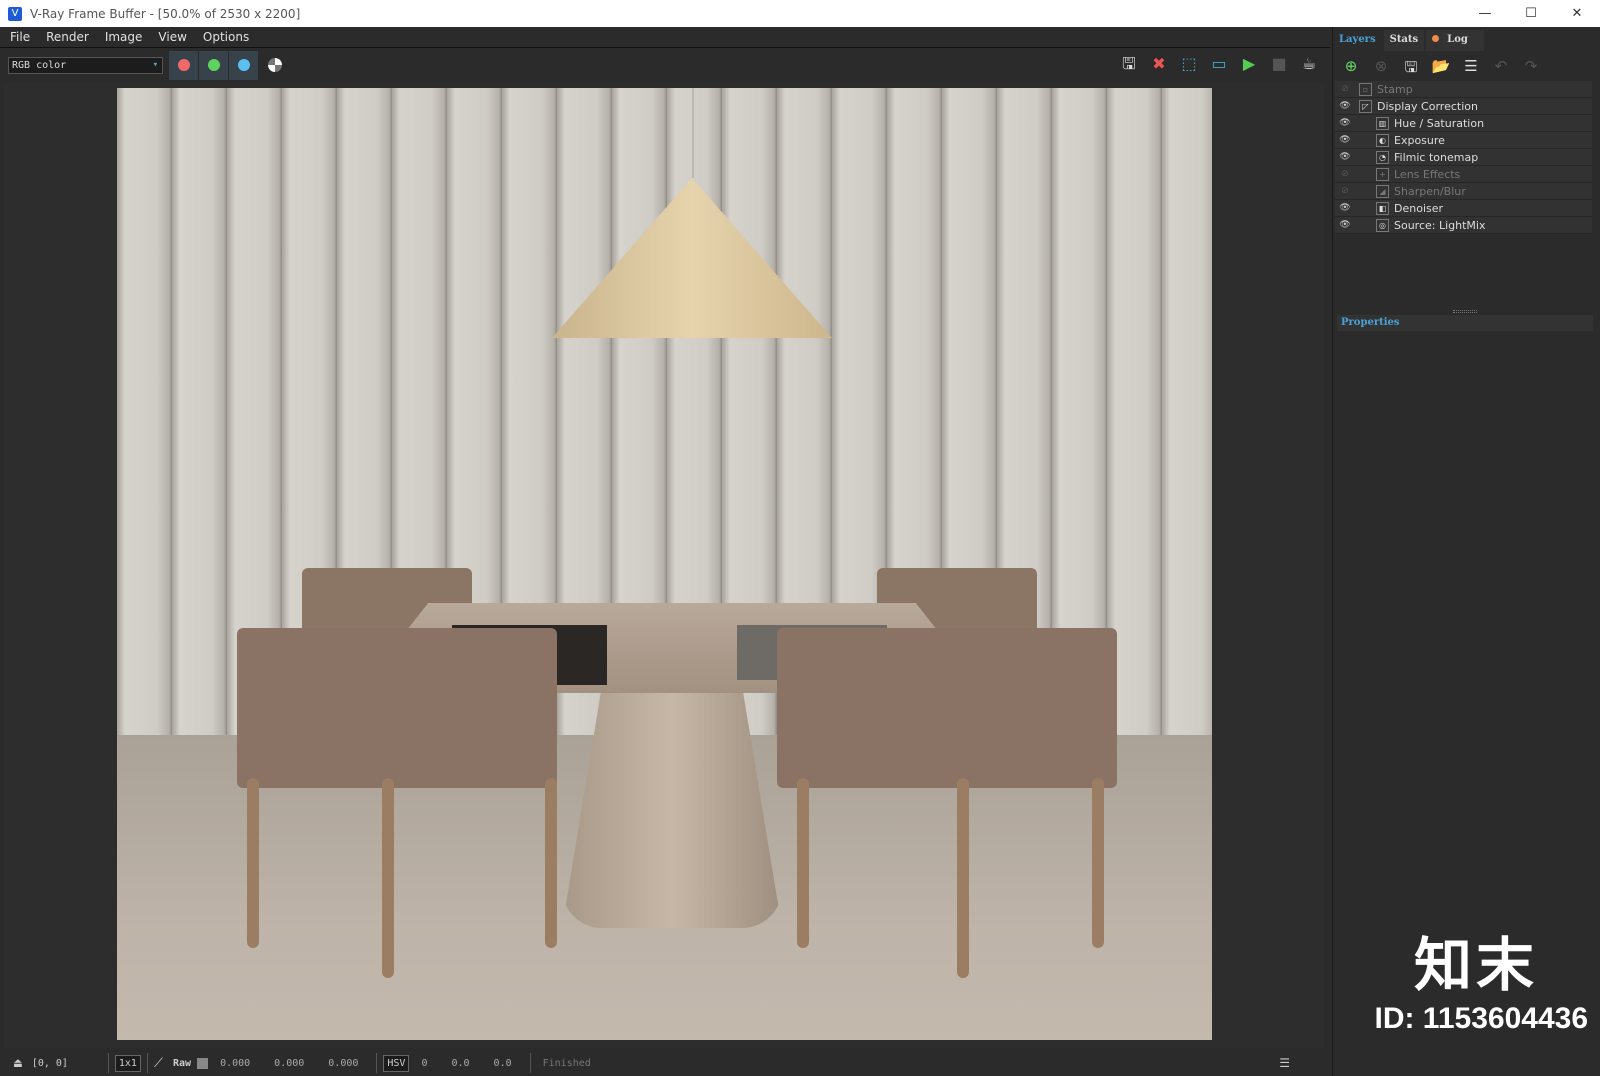 The width and height of the screenshot is (1600, 1076). I want to click on layer-label: Filmic tonemap, so click(1436, 157).